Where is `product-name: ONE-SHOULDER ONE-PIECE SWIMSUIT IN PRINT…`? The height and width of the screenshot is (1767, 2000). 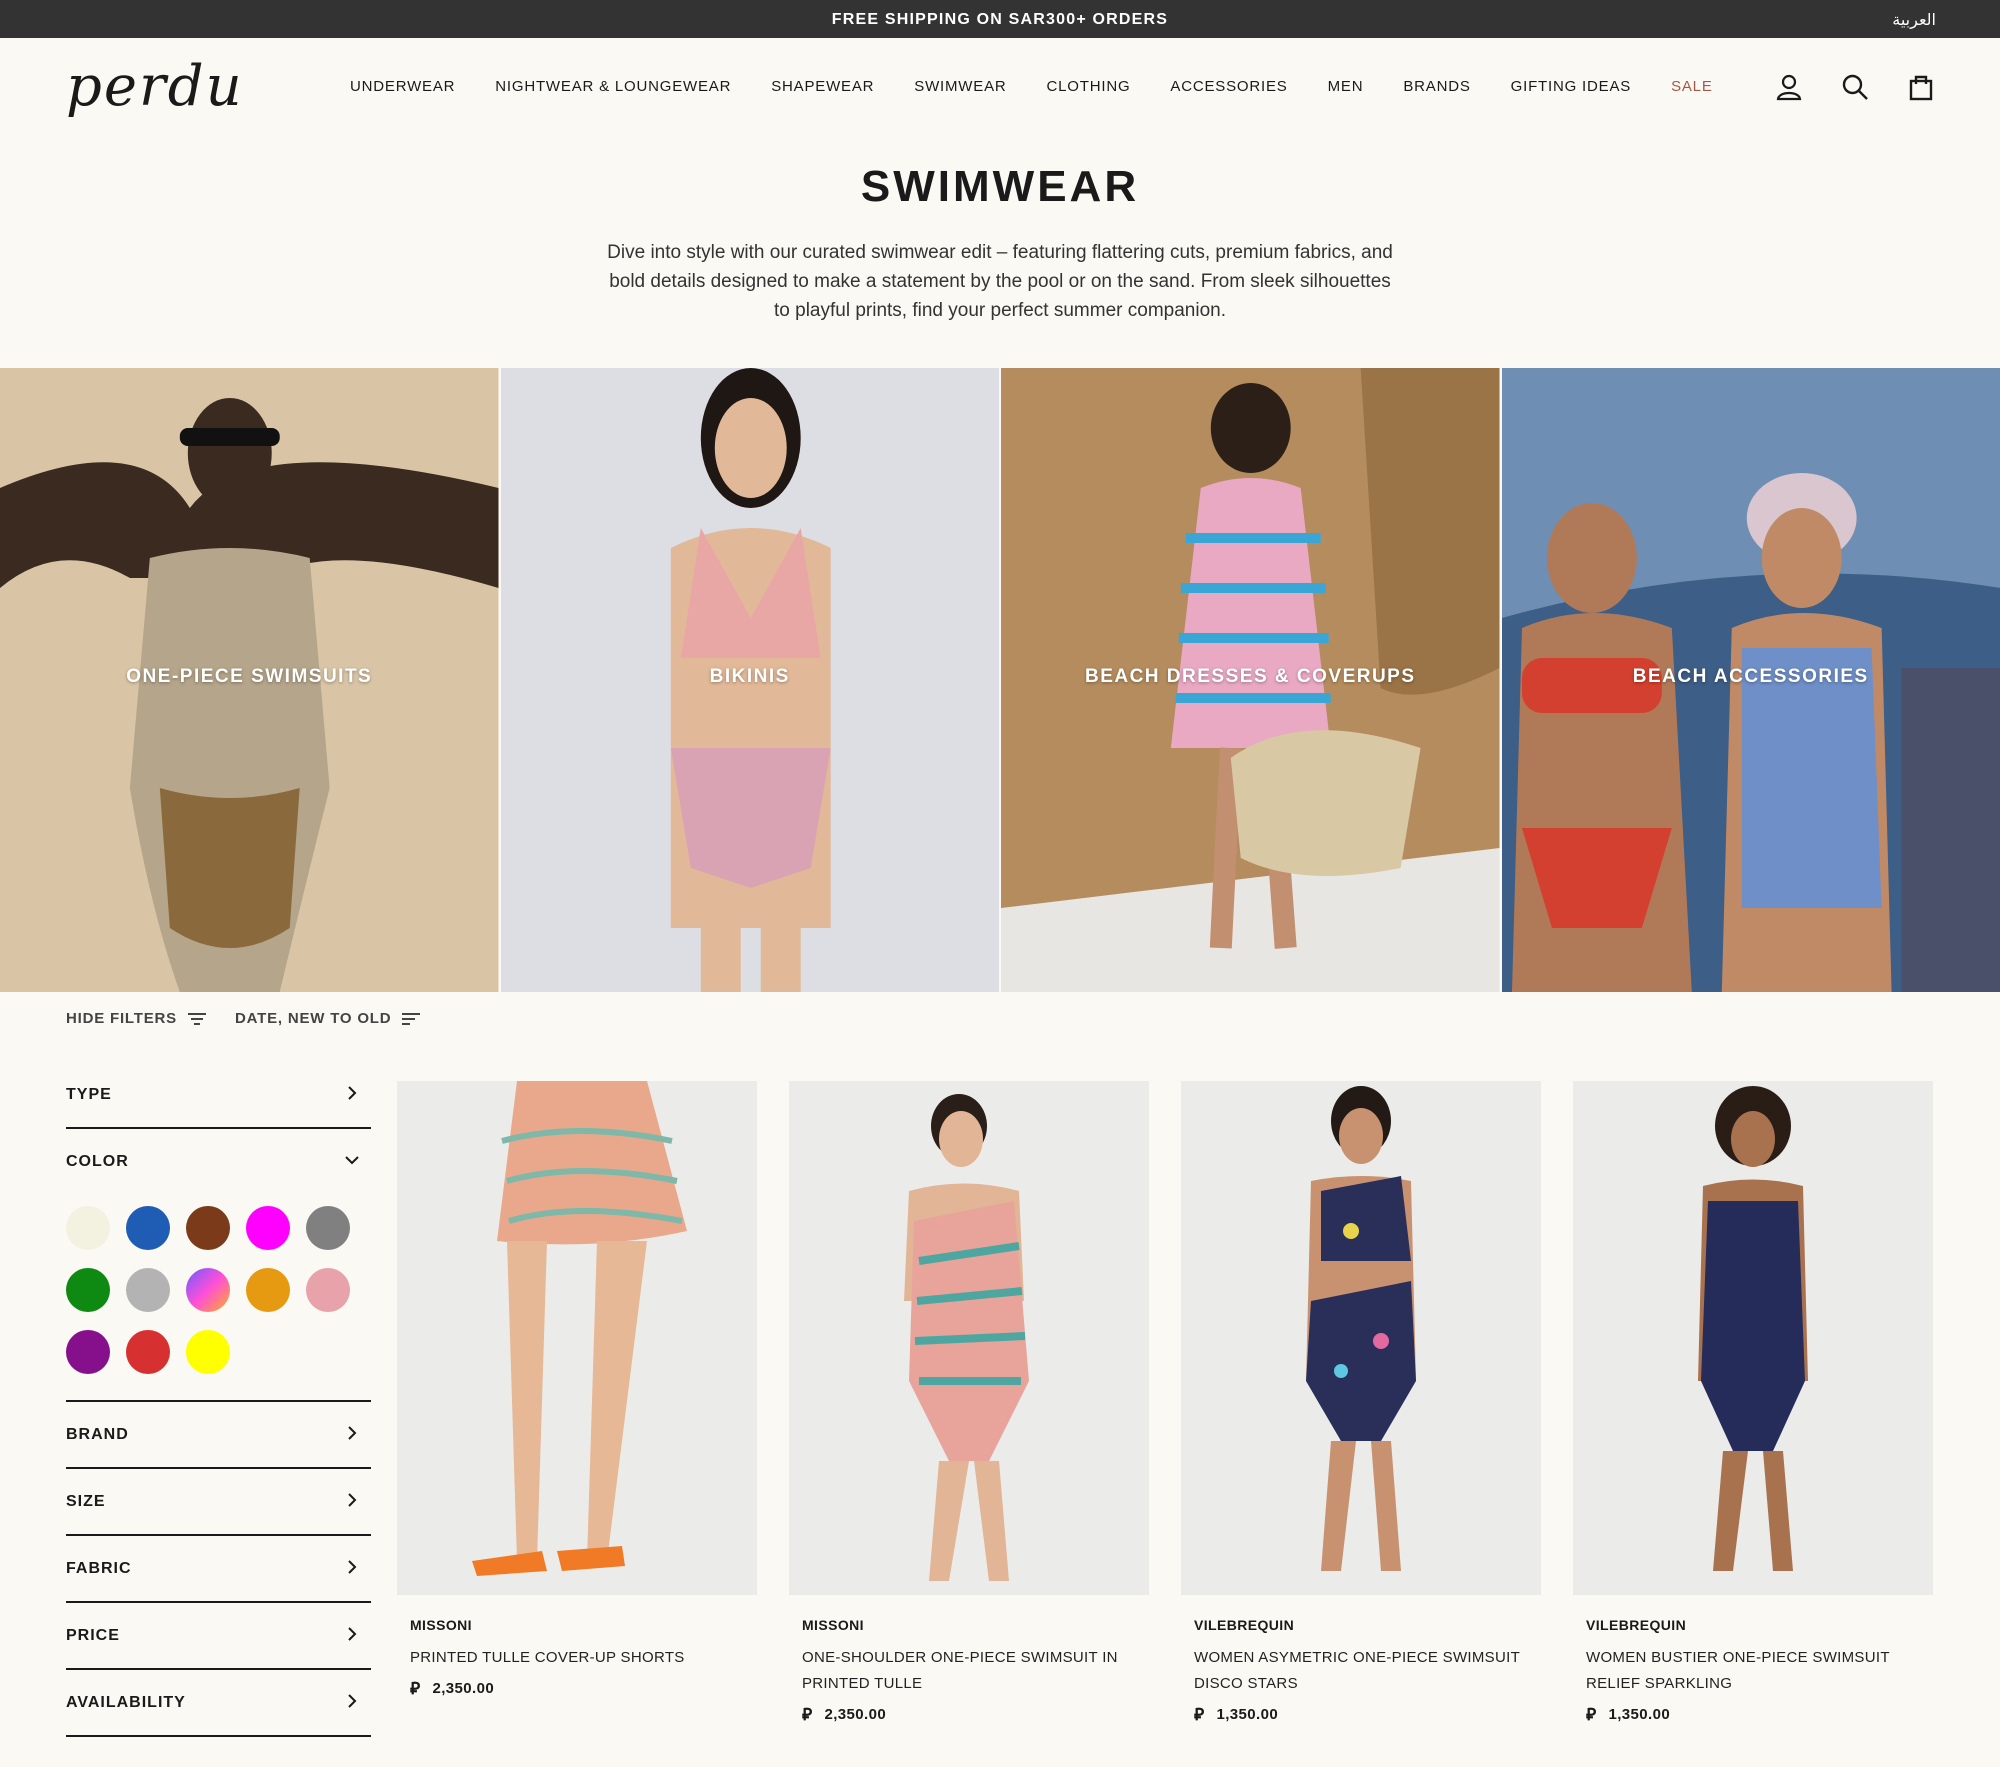
product-name: ONE-SHOULDER ONE-PIECE SWIMSUIT IN PRINT… is located at coordinates (969, 1671).